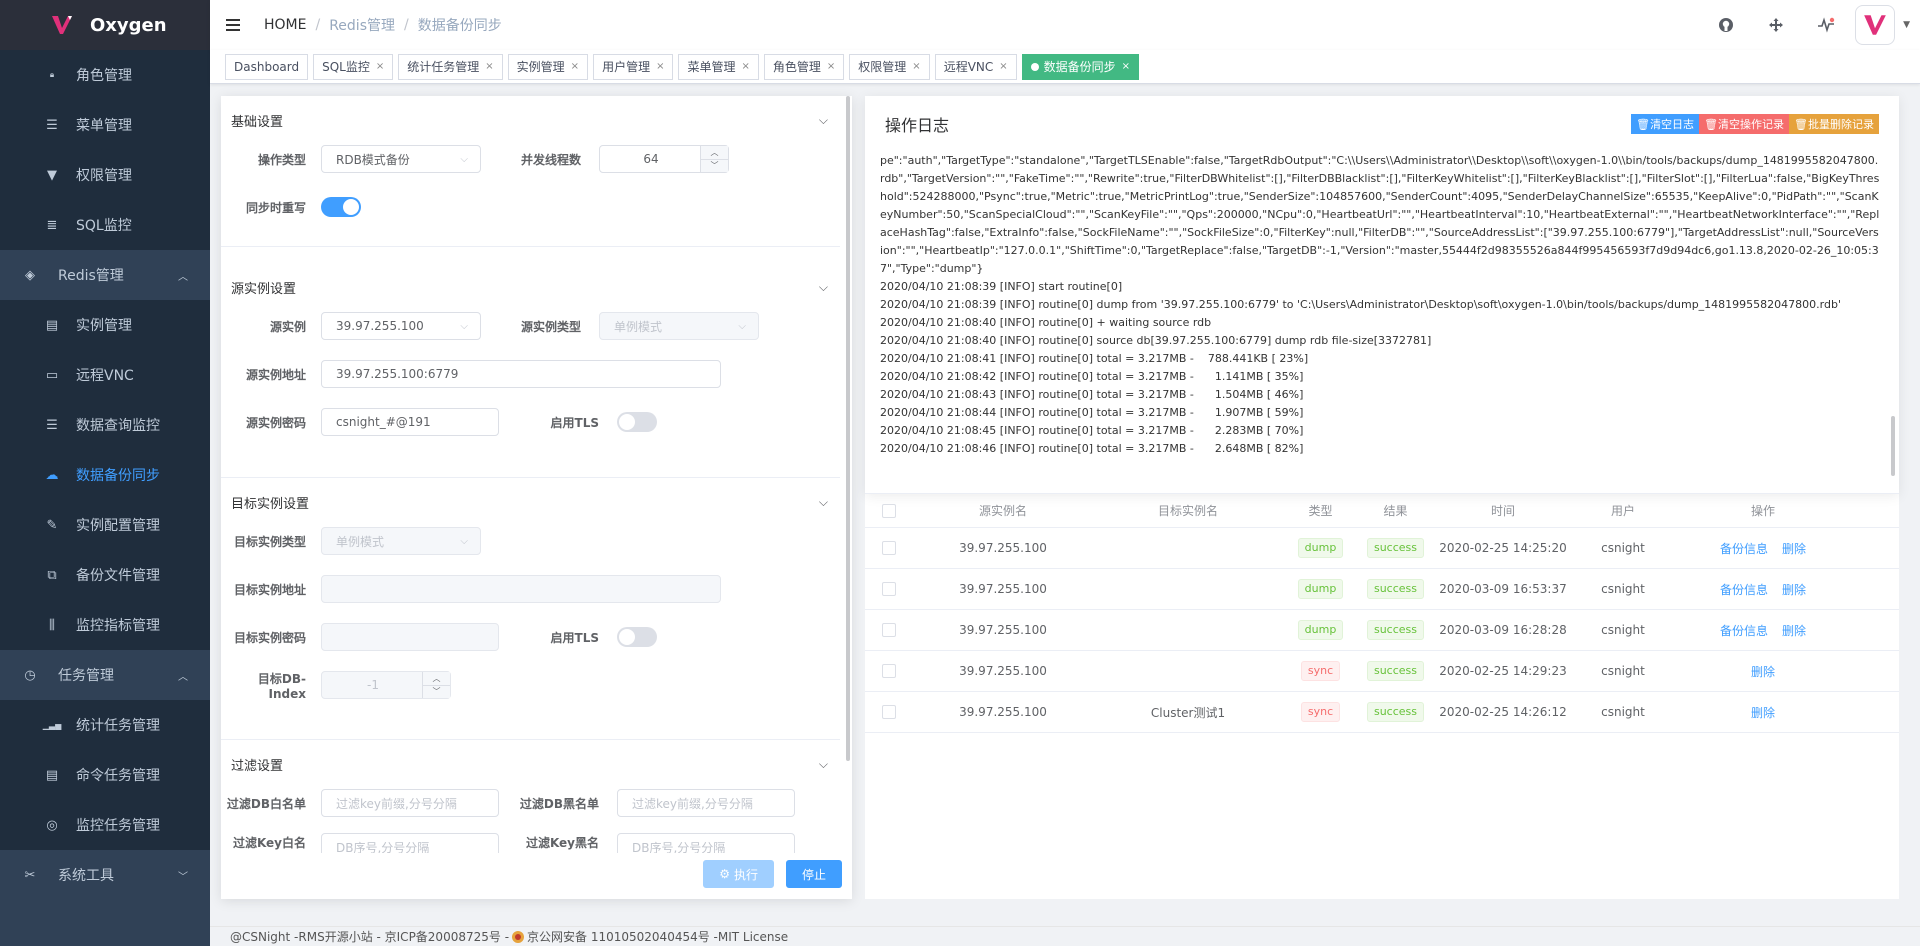  Describe the element at coordinates (105, 275) in the screenshot. I see `sidebar-item-4: ◈ Redis管理 ︿` at that location.